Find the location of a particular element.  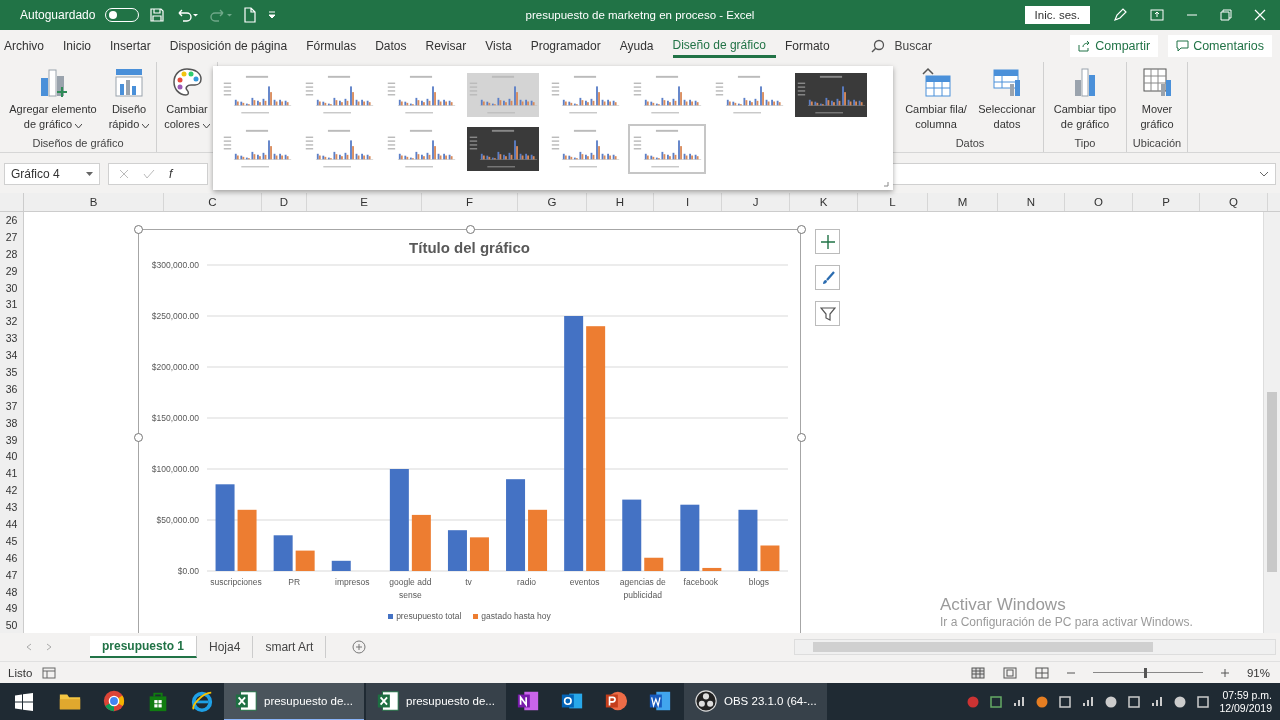

cancel-icon is located at coordinates (124, 174).